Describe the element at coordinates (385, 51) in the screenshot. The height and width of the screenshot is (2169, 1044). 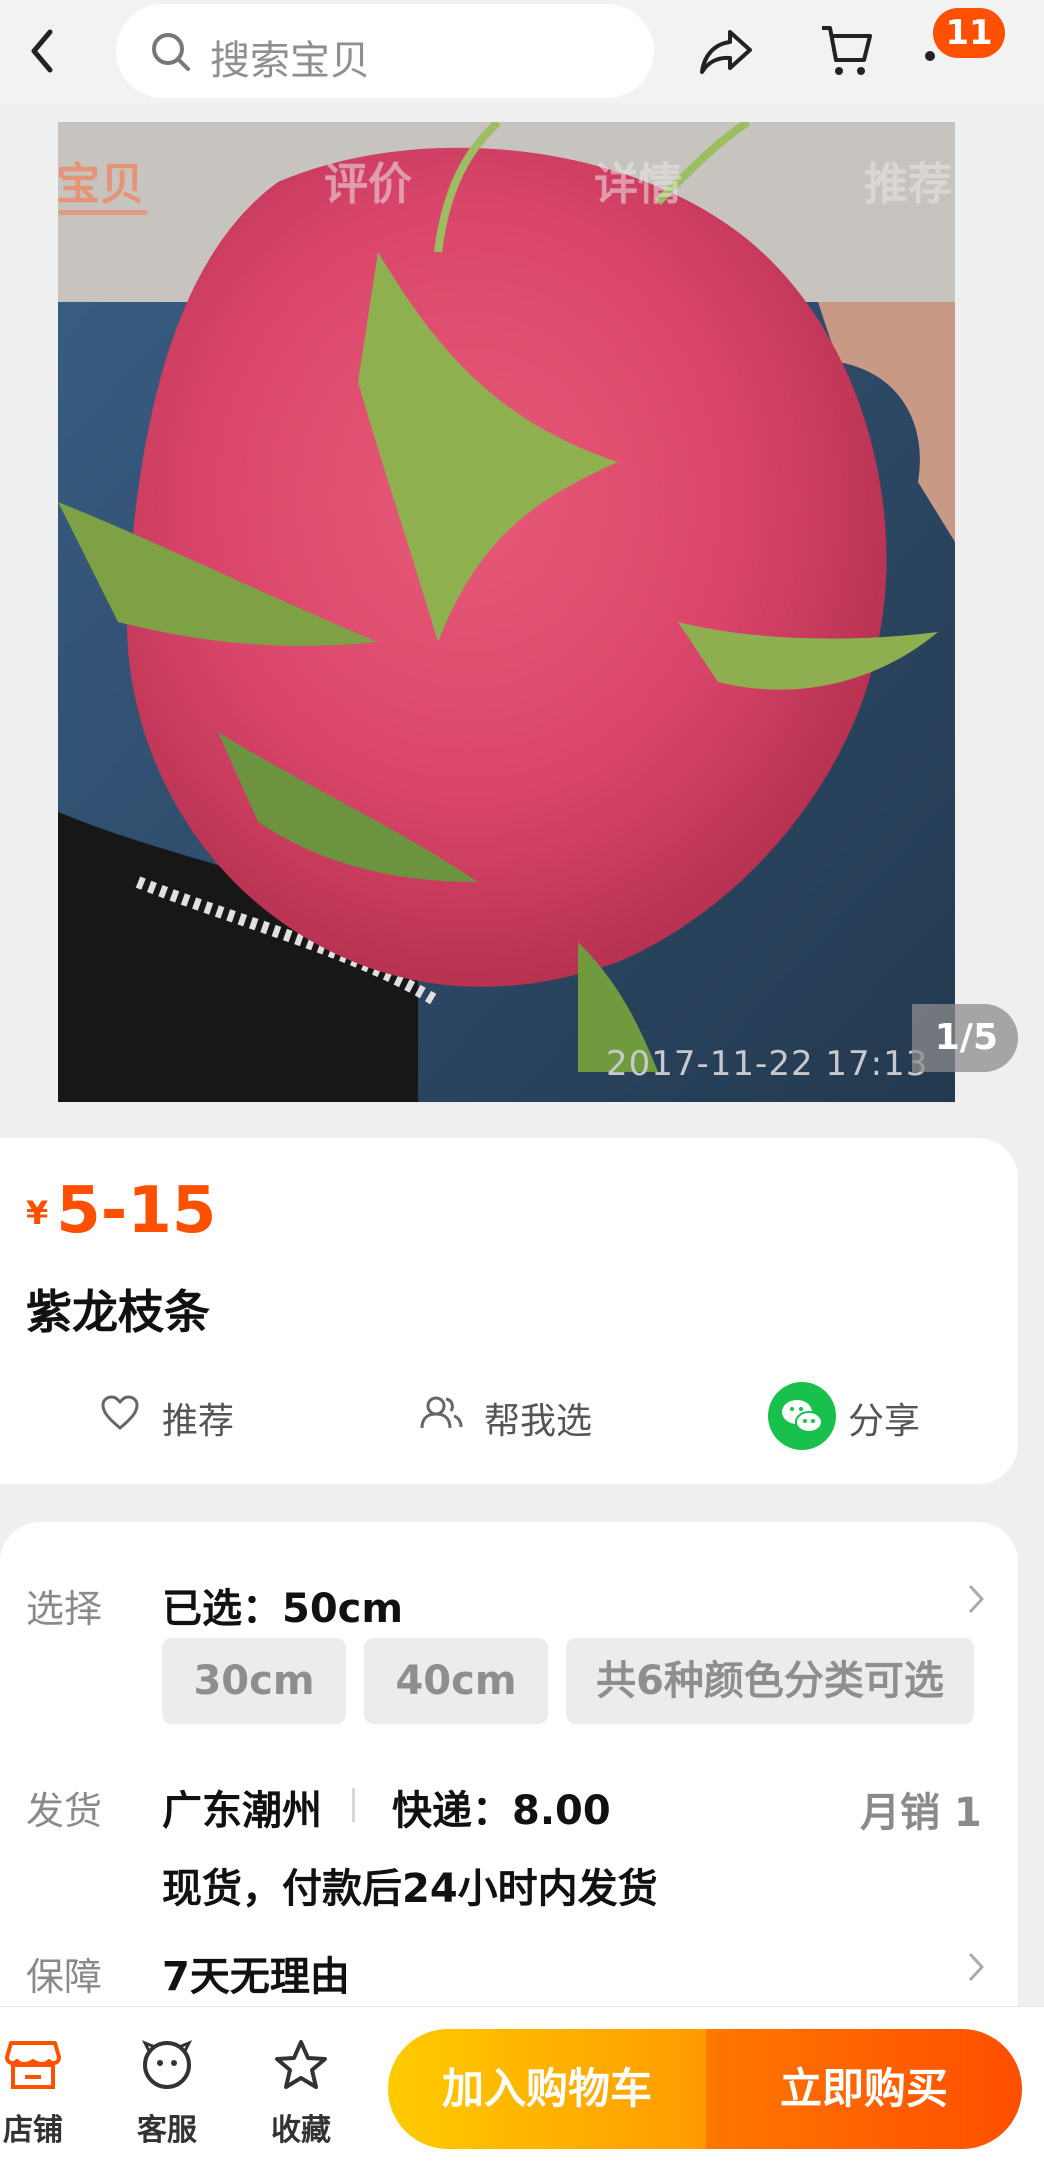
I see `search-input: 搜索宝贝` at that location.